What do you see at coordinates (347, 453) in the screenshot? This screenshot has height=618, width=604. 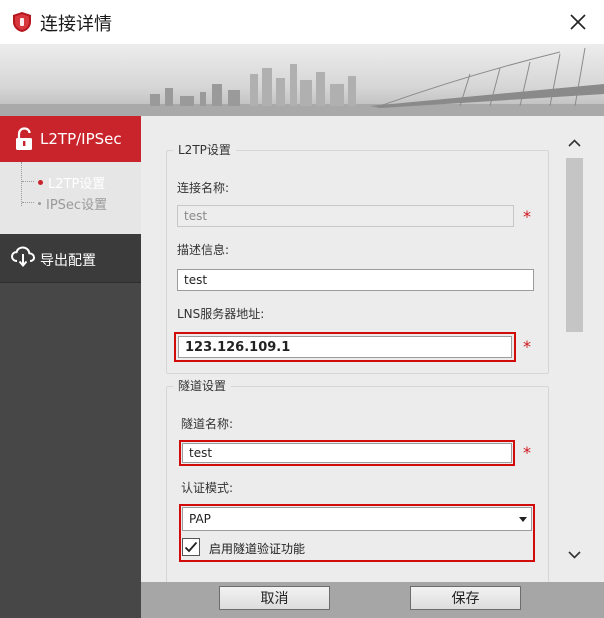 I see `tunnel-name-input` at bounding box center [347, 453].